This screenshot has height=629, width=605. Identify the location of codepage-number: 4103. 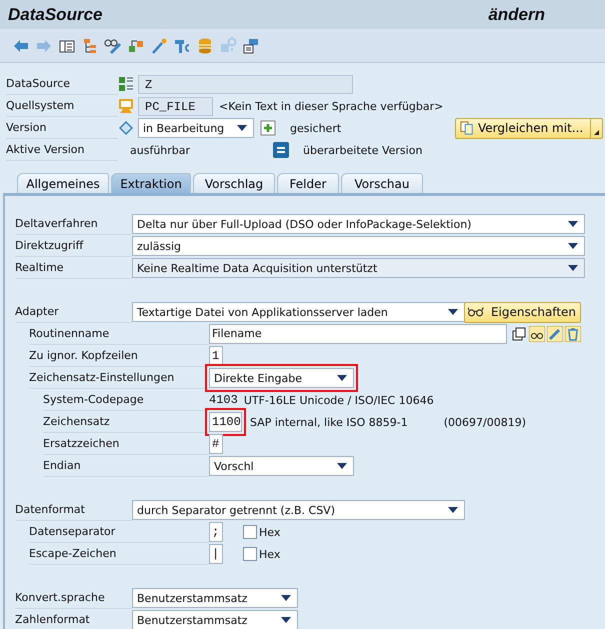
(223, 400).